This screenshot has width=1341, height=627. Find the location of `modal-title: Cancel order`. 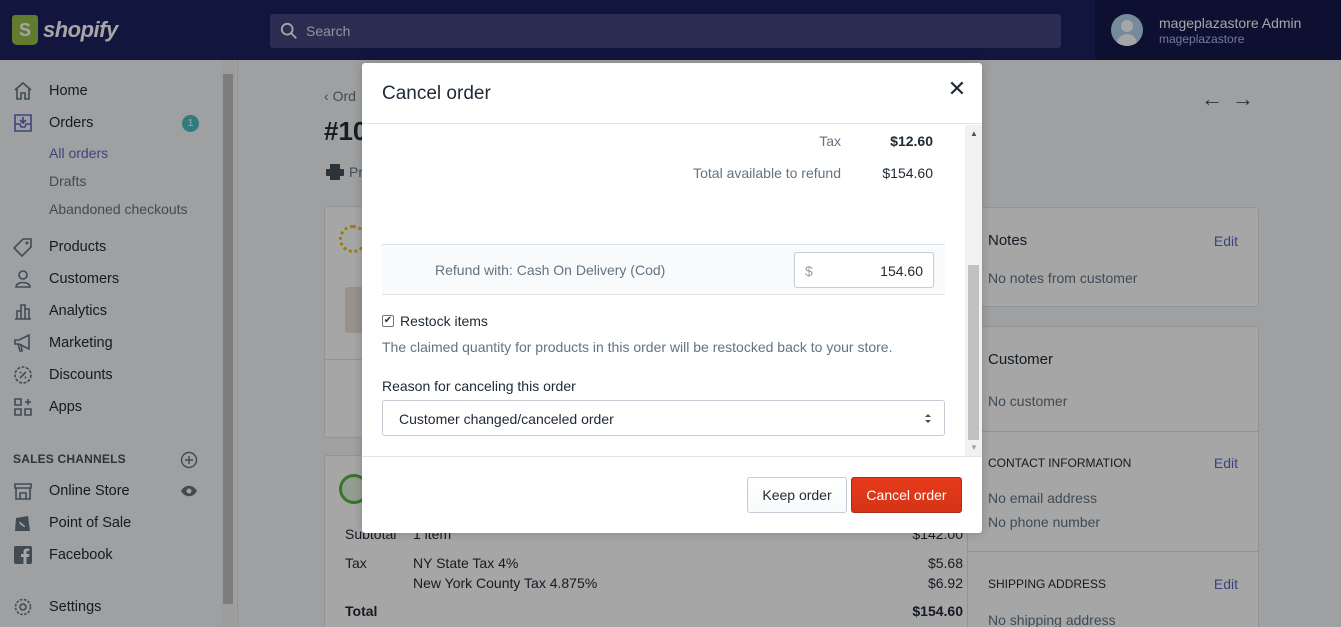

modal-title: Cancel order is located at coordinates (436, 93).